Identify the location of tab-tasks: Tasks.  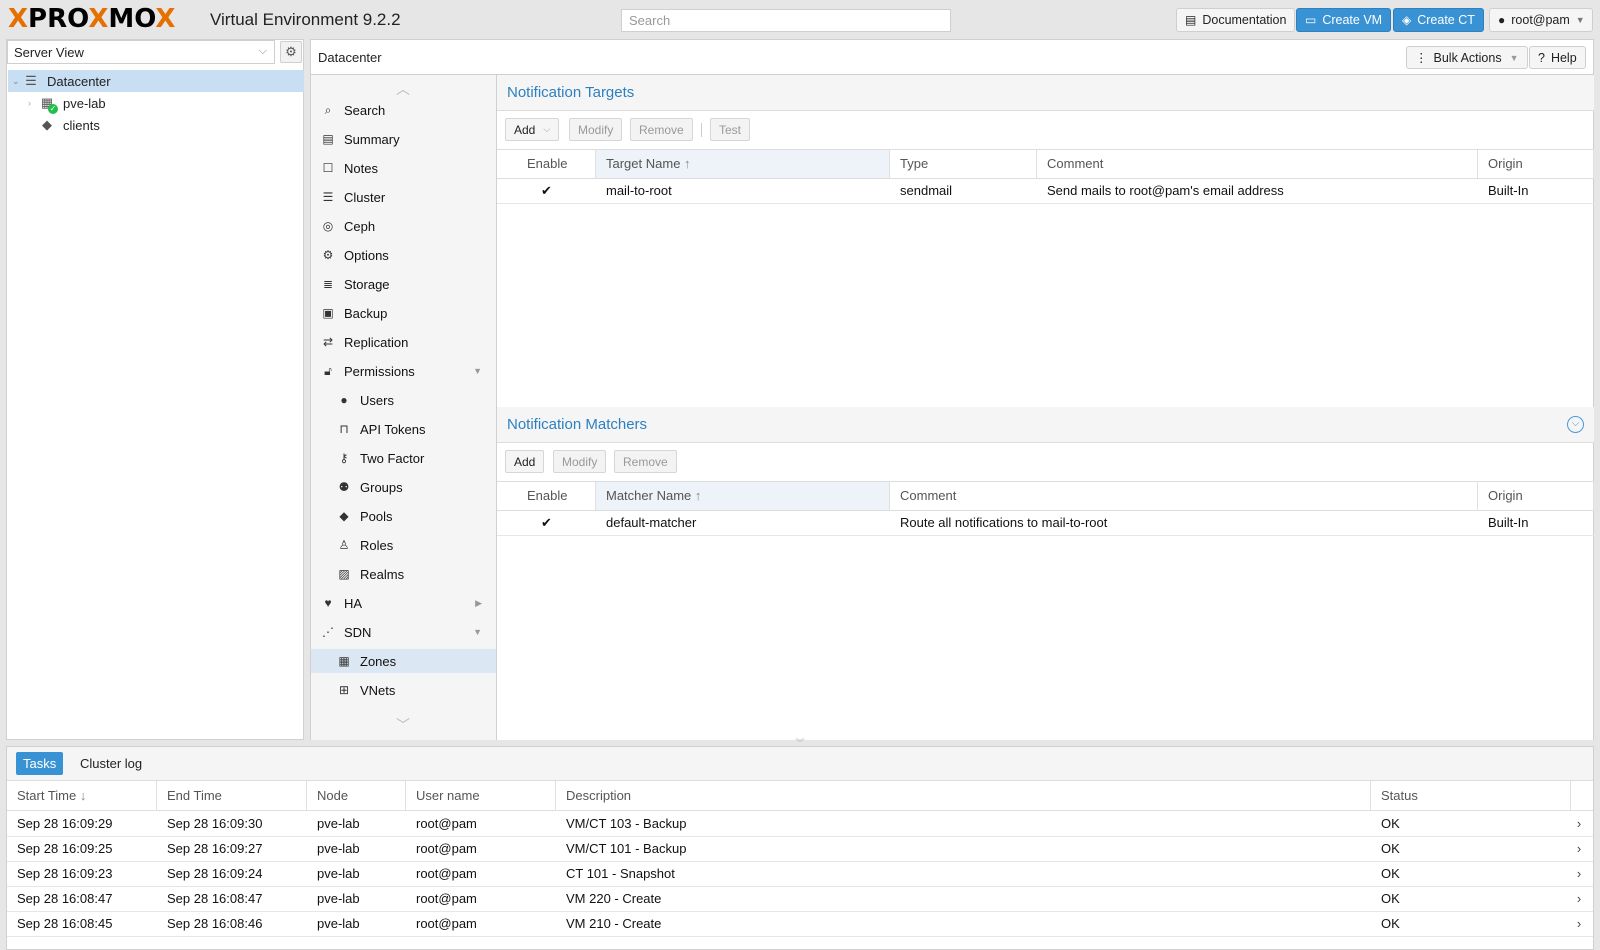
(40, 763).